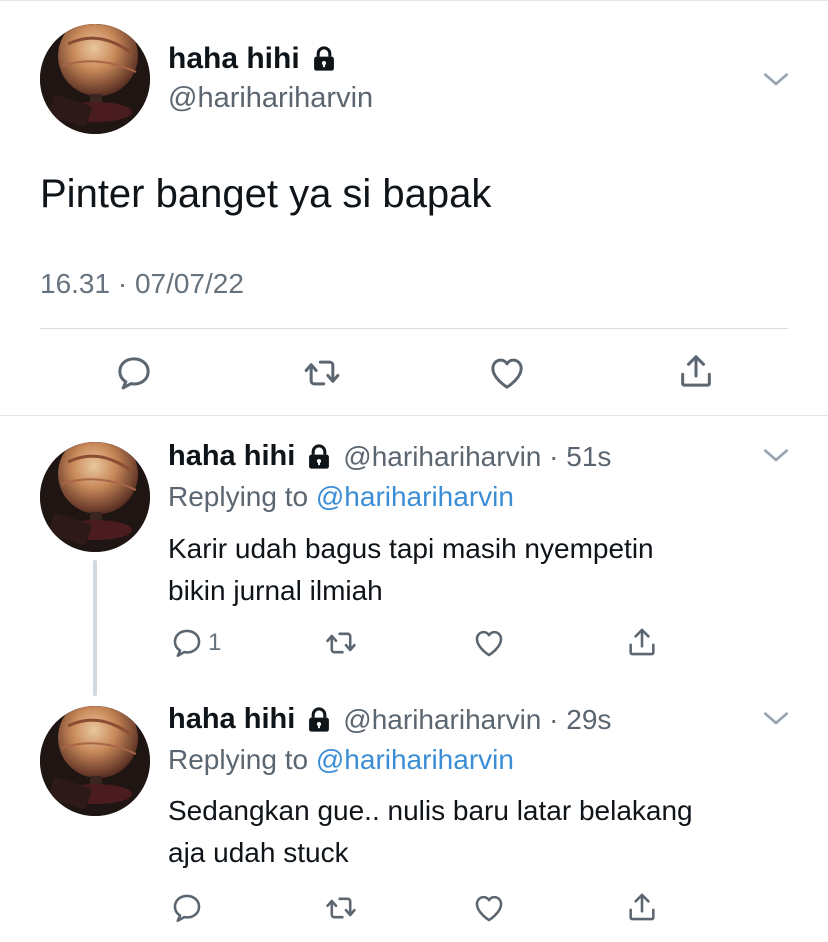 The image size is (828, 942). Describe the element at coordinates (266, 194) in the screenshot. I see `tweet-text: Pinter banget ya si bapak` at that location.